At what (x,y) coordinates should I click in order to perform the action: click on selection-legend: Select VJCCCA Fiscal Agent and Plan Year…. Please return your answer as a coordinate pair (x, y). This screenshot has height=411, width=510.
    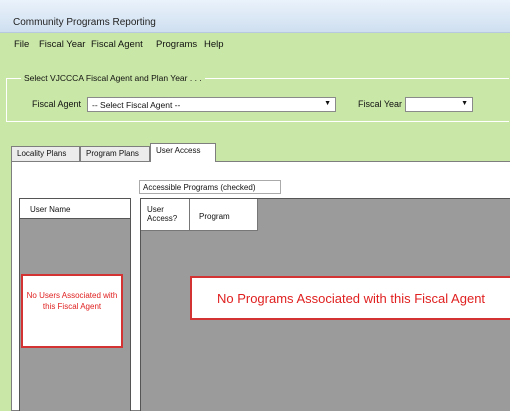
    Looking at the image, I should click on (113, 78).